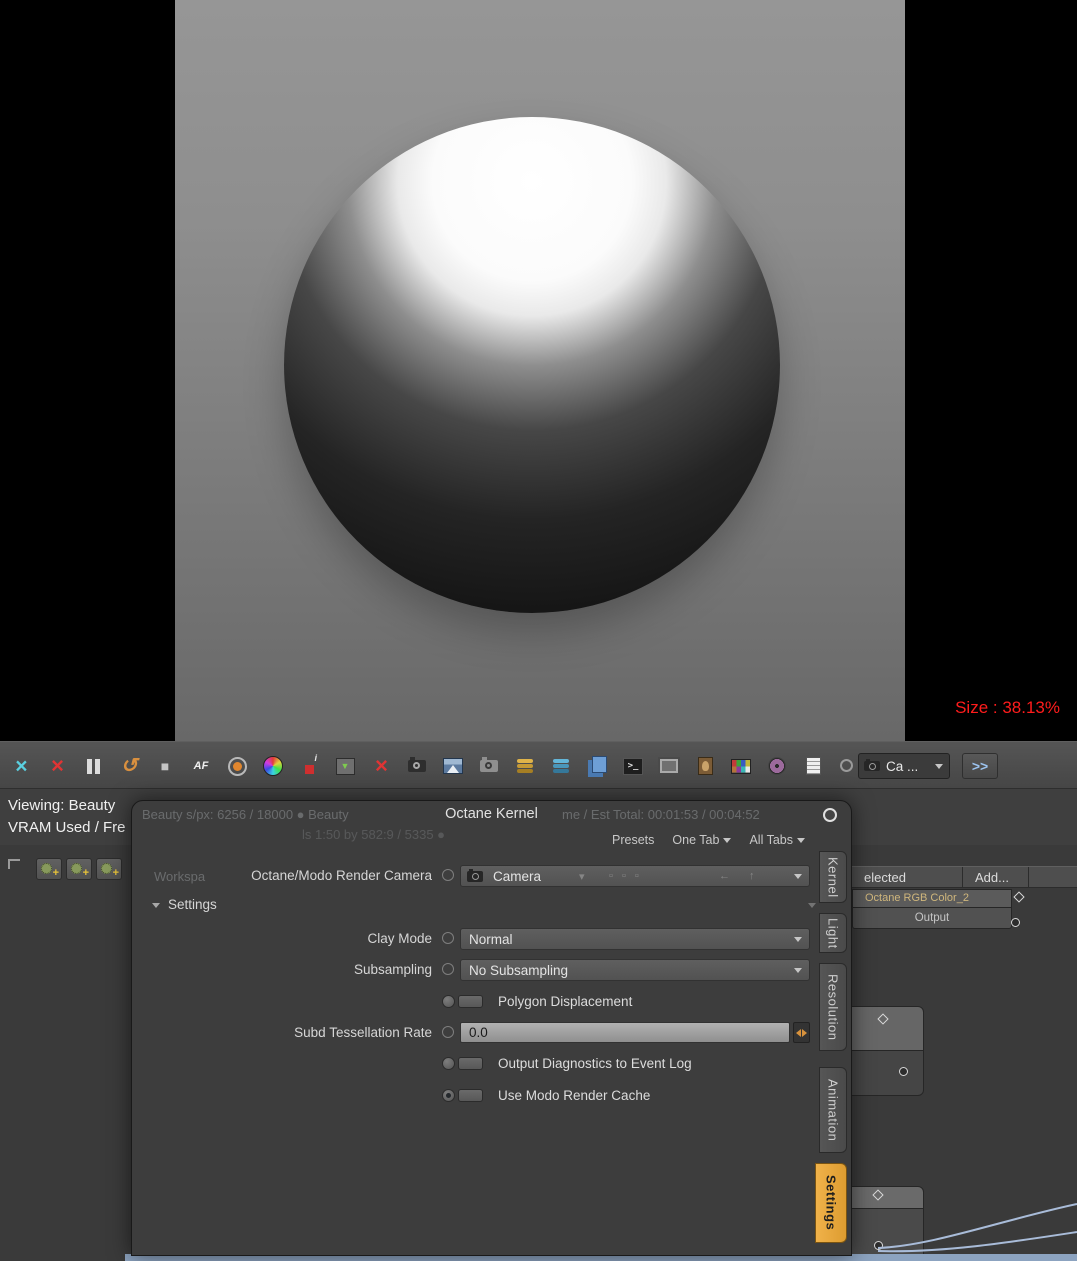 Image resolution: width=1077 pixels, height=1261 pixels. I want to click on settings-section-header: Settings, so click(491, 906).